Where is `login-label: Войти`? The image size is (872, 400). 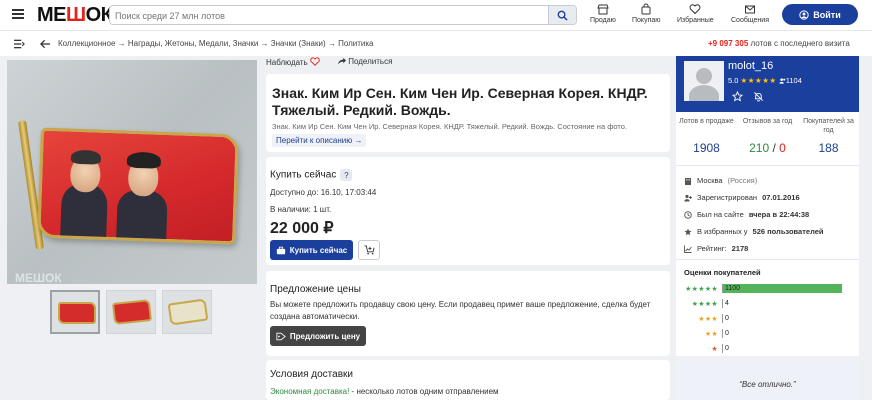
login-label: Войти is located at coordinates (827, 14).